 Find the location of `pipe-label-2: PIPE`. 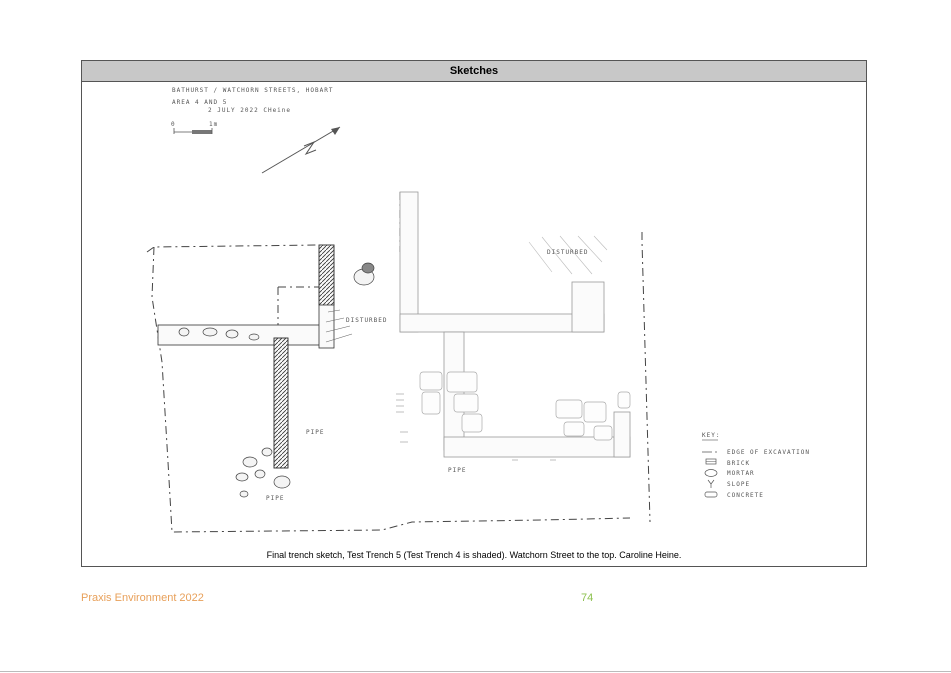

pipe-label-2: PIPE is located at coordinates (275, 498).